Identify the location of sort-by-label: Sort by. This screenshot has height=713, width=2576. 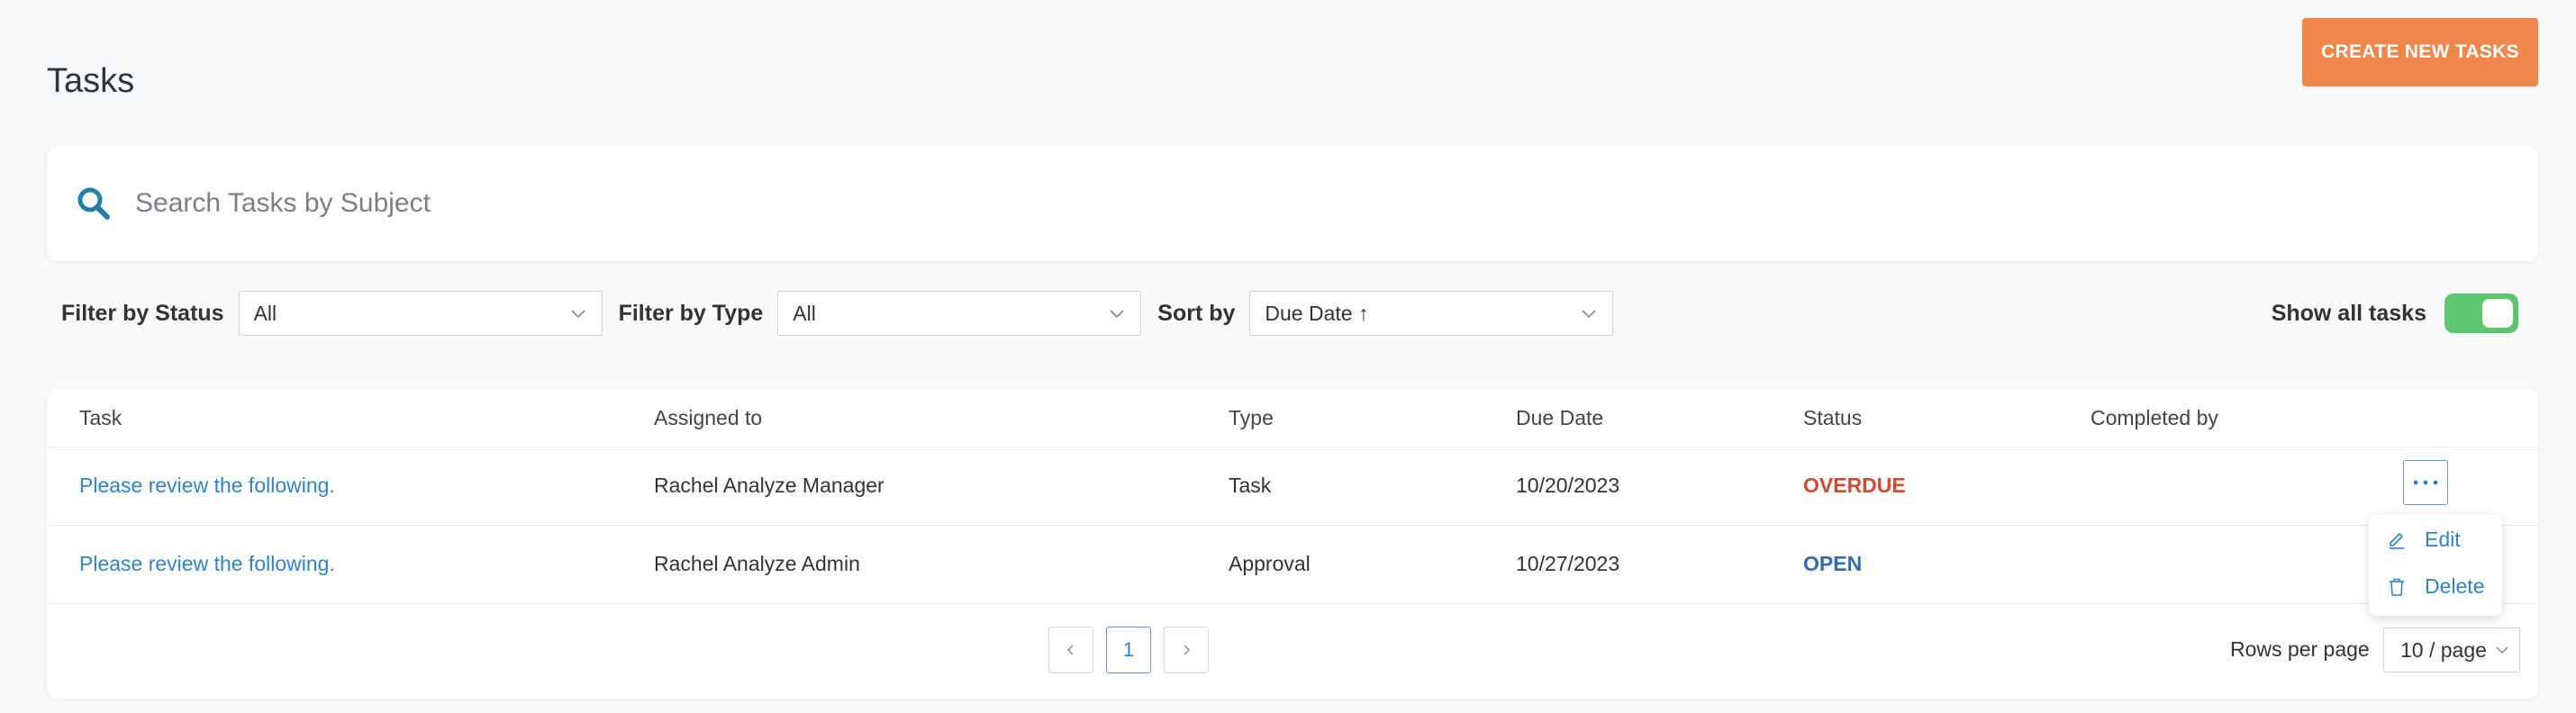
(1196, 313).